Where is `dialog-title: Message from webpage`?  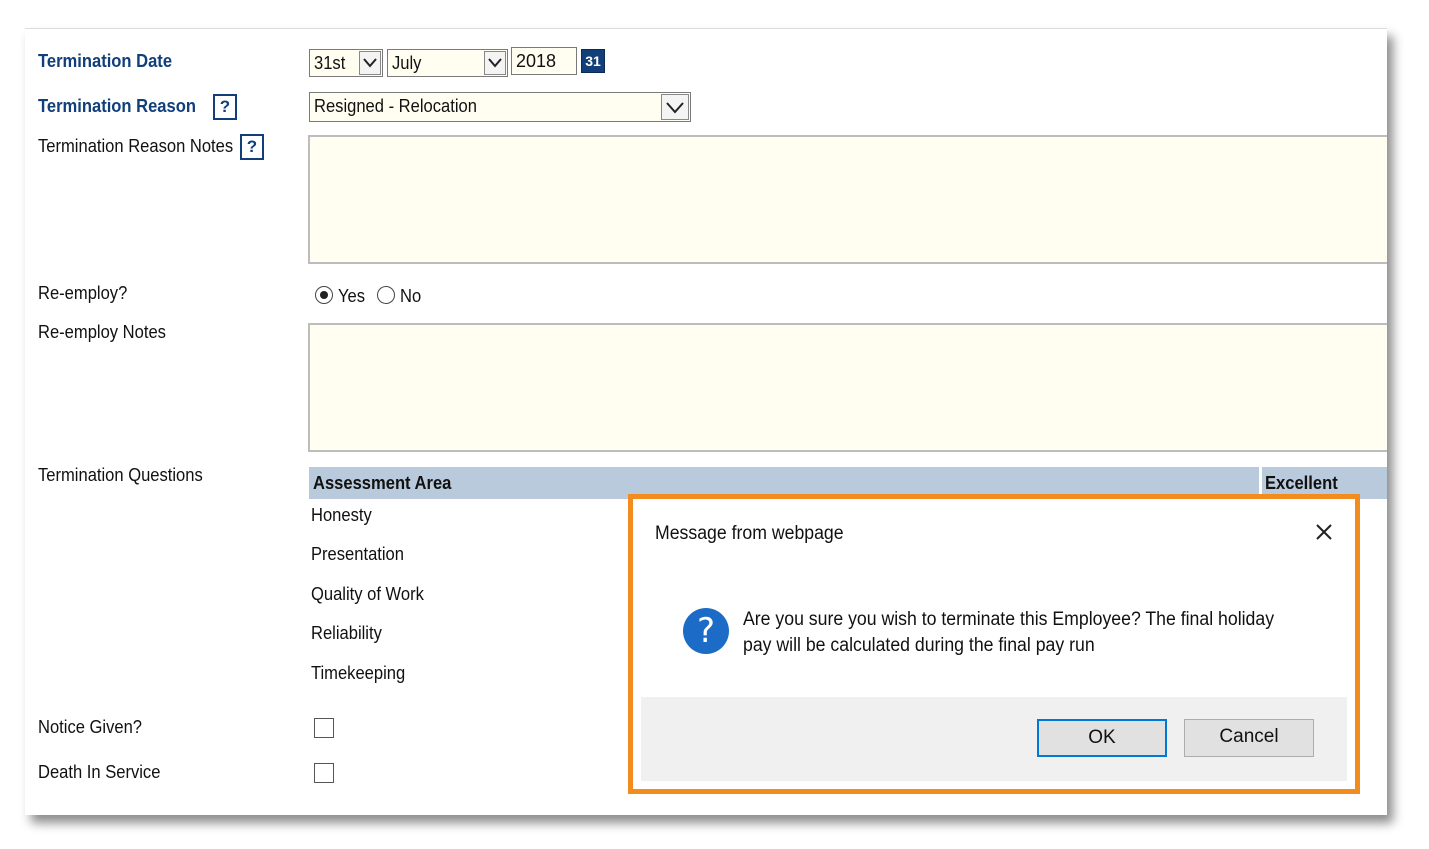 dialog-title: Message from webpage is located at coordinates (749, 533).